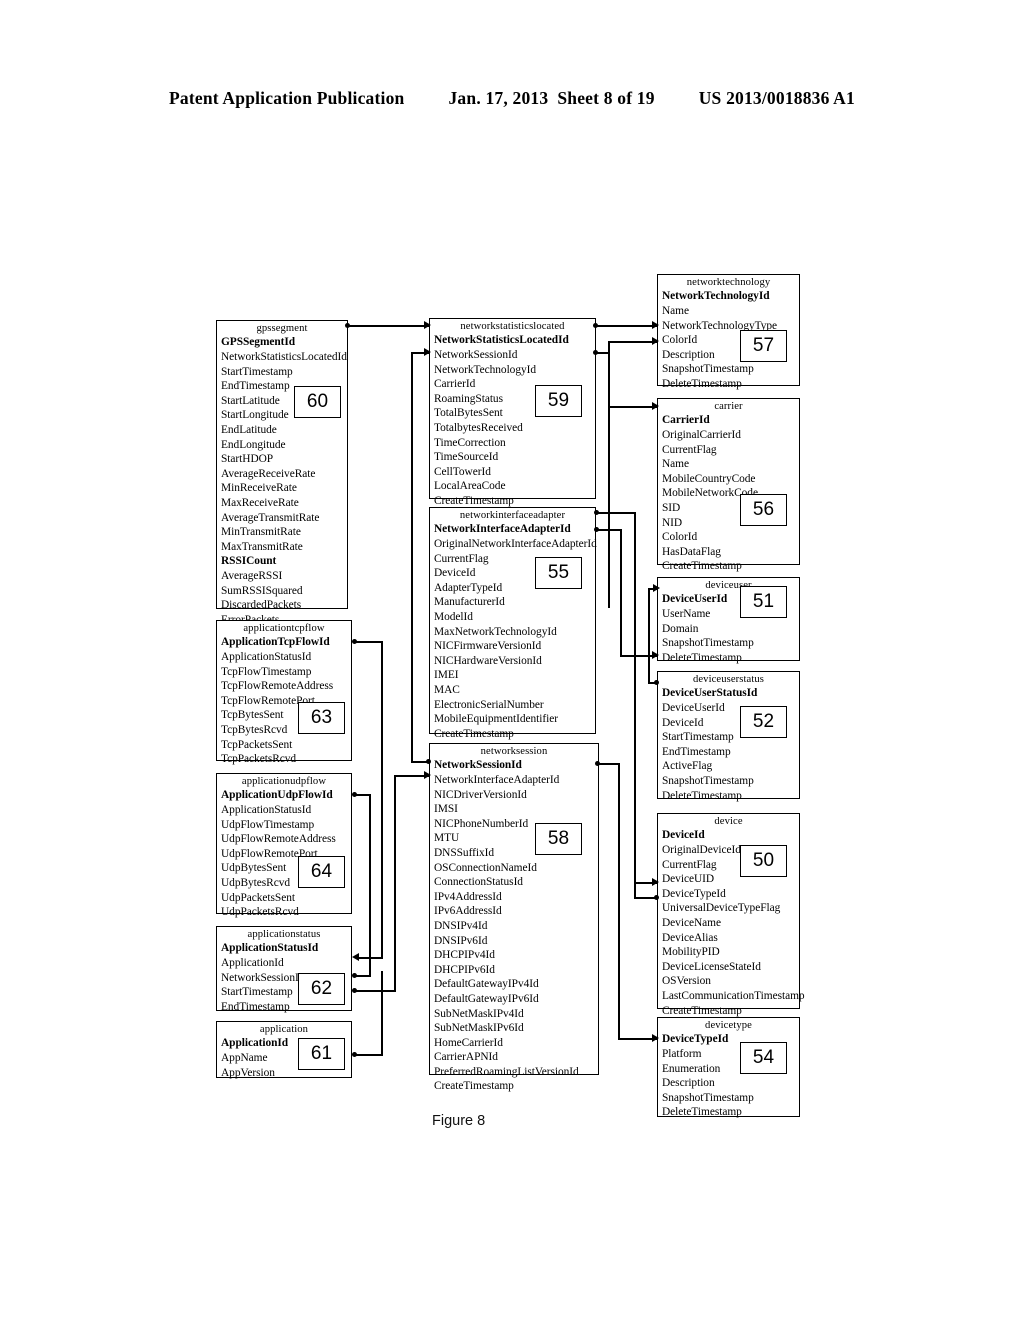  What do you see at coordinates (496, 719) in the screenshot?
I see `attribute: MobileEquipmentIdentifier` at bounding box center [496, 719].